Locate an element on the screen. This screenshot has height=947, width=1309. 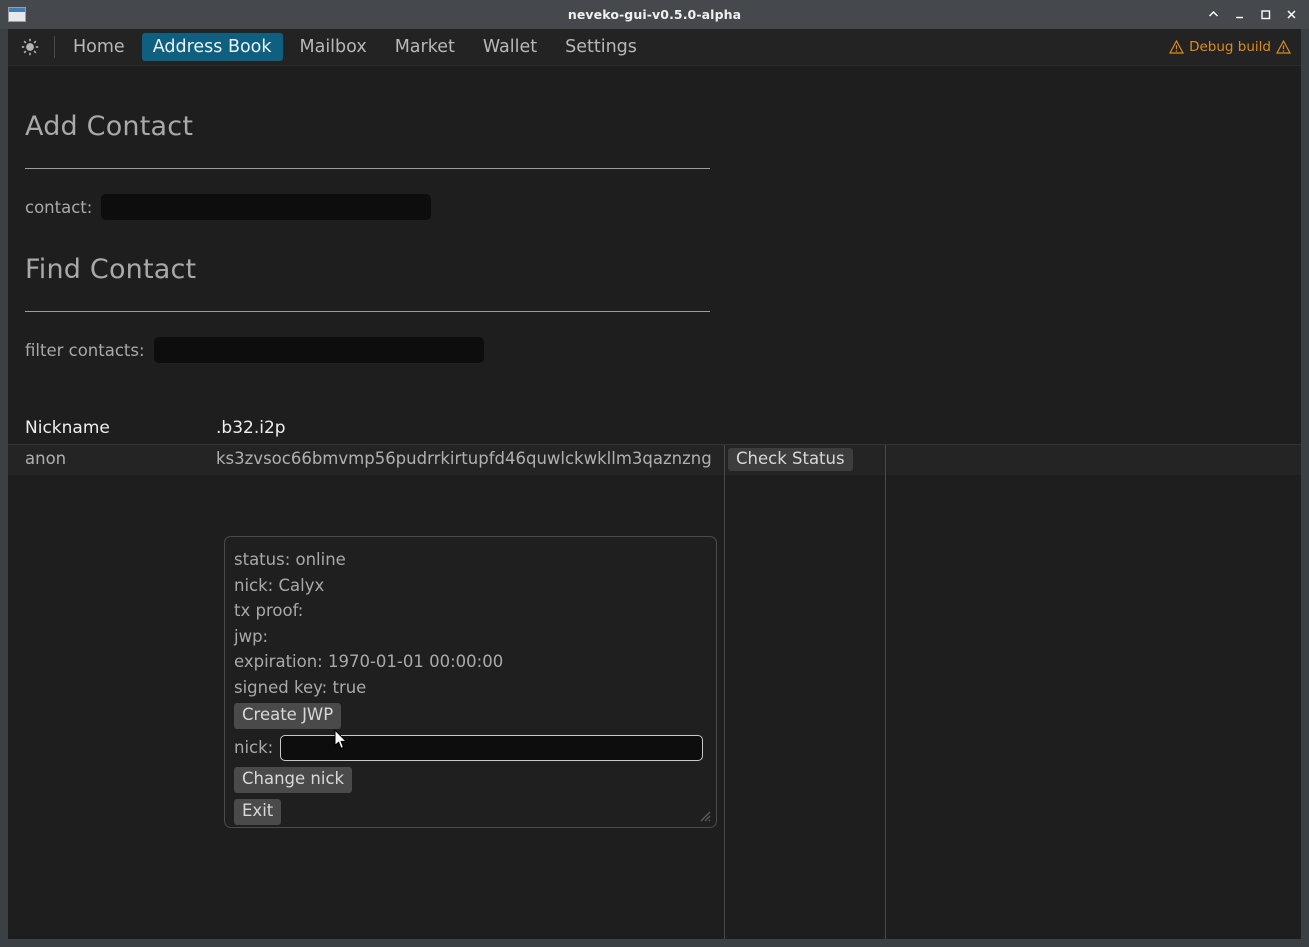
nick-input is located at coordinates (492, 748).